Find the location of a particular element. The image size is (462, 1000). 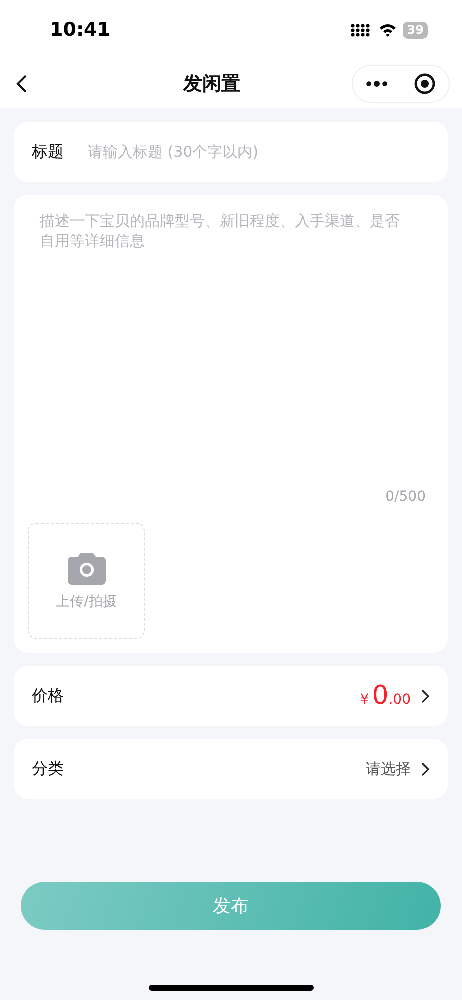

title-label: 标题 is located at coordinates (48, 152).